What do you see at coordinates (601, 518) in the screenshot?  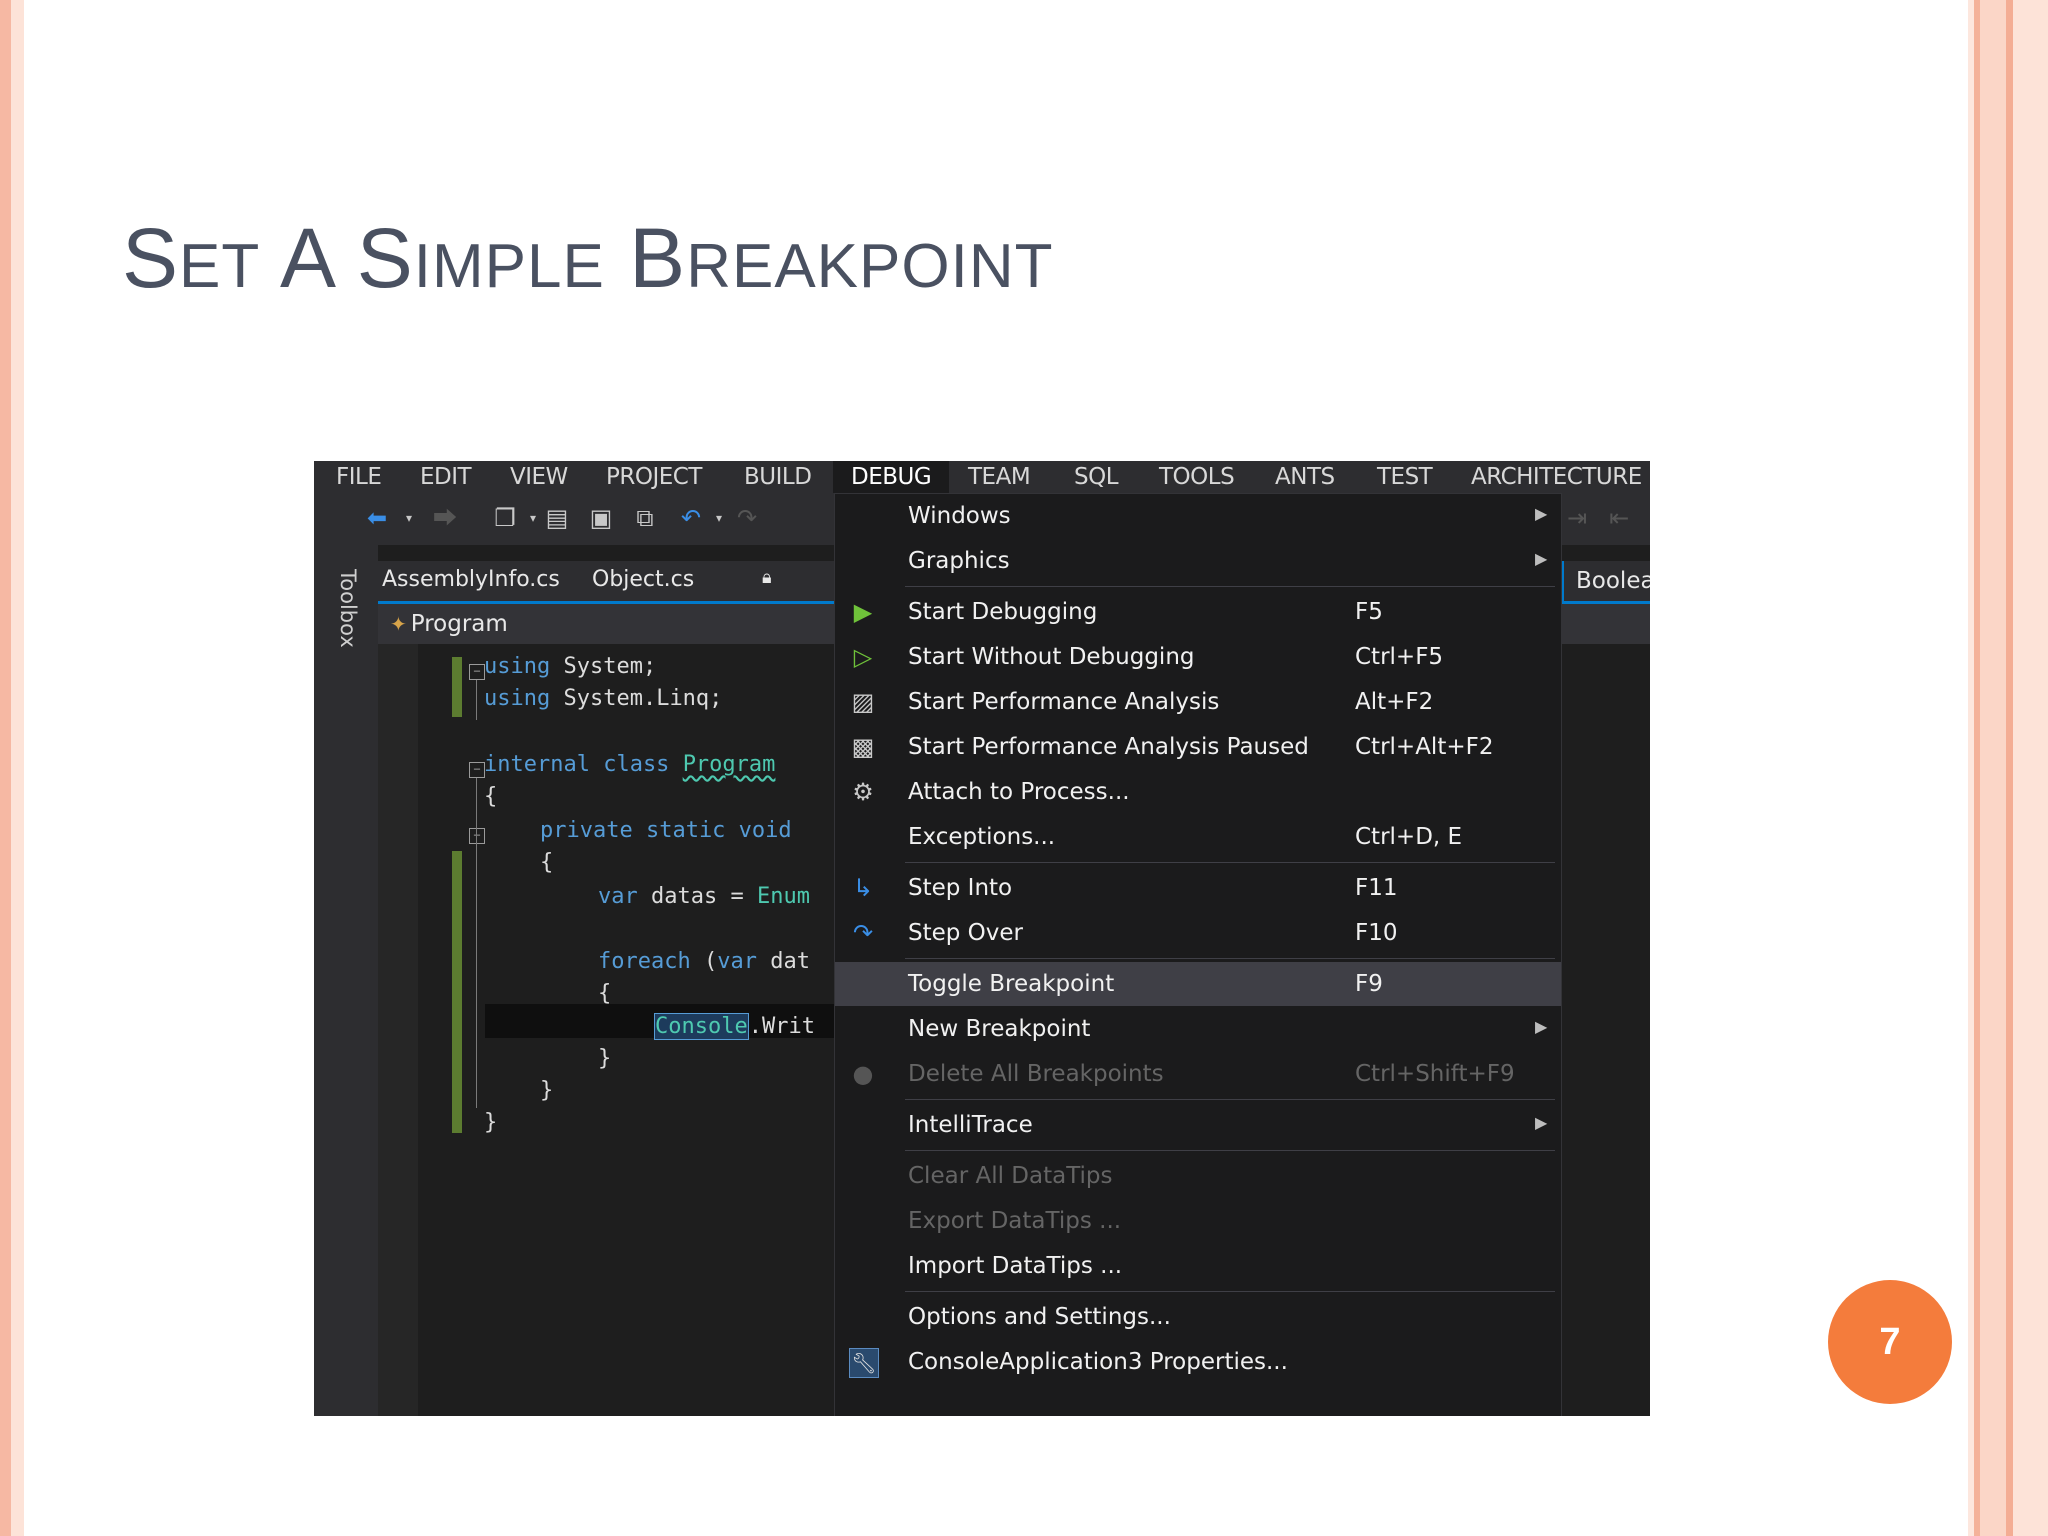 I see `save-icon: ▣` at bounding box center [601, 518].